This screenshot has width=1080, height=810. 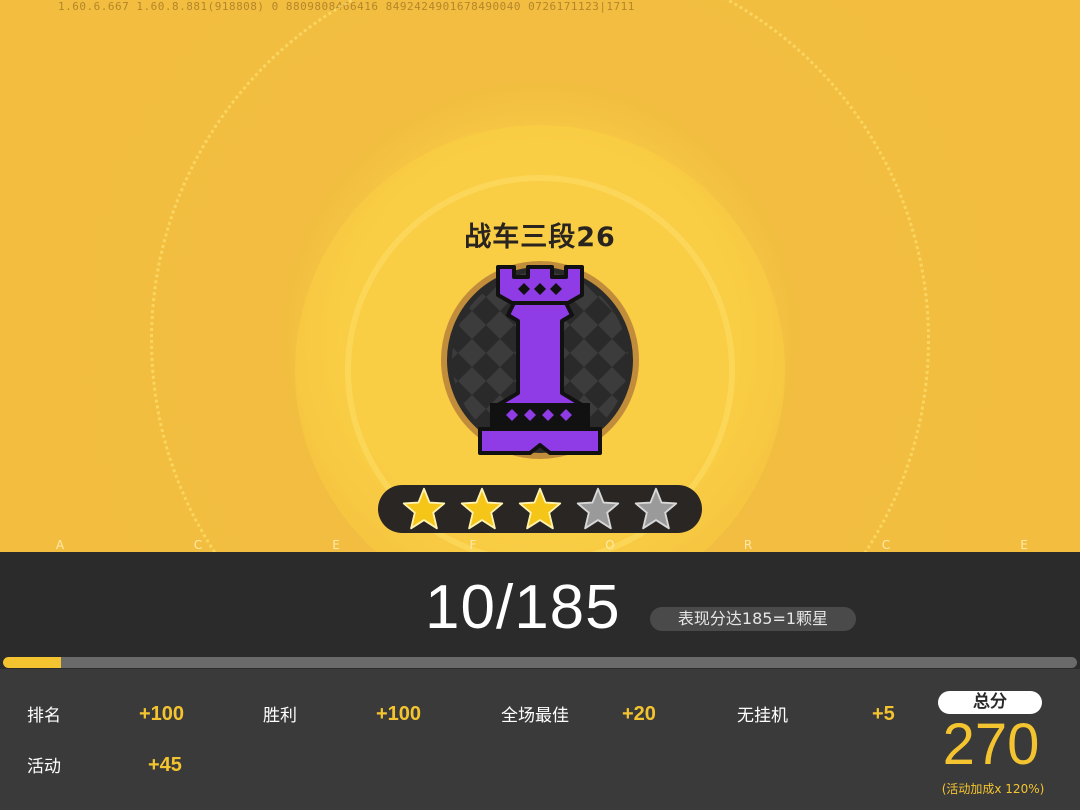 I want to click on stat-label-mvp: 全场最佳, so click(x=535, y=716).